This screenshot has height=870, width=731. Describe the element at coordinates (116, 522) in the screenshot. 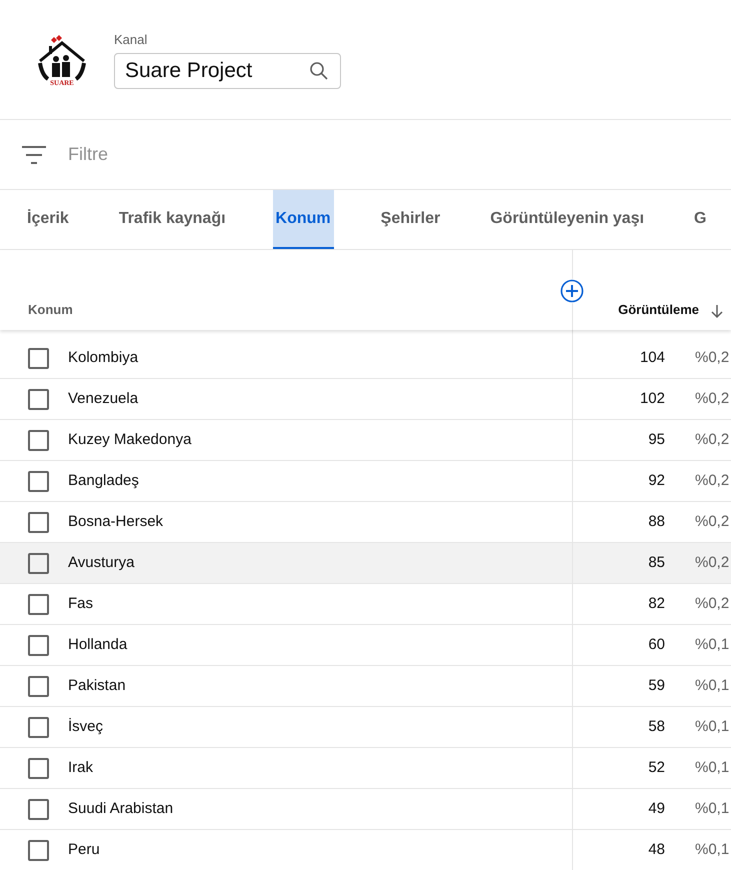

I see `location-name: Bosna-Hersek` at that location.